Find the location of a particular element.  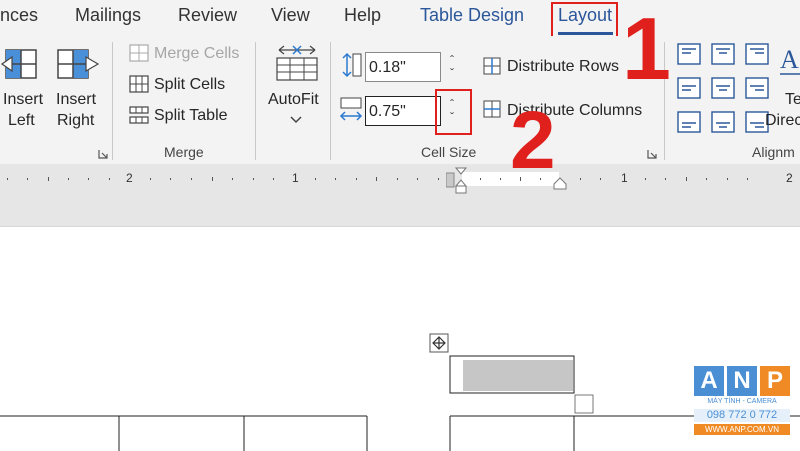

split-cells-icon is located at coordinates (139, 84).